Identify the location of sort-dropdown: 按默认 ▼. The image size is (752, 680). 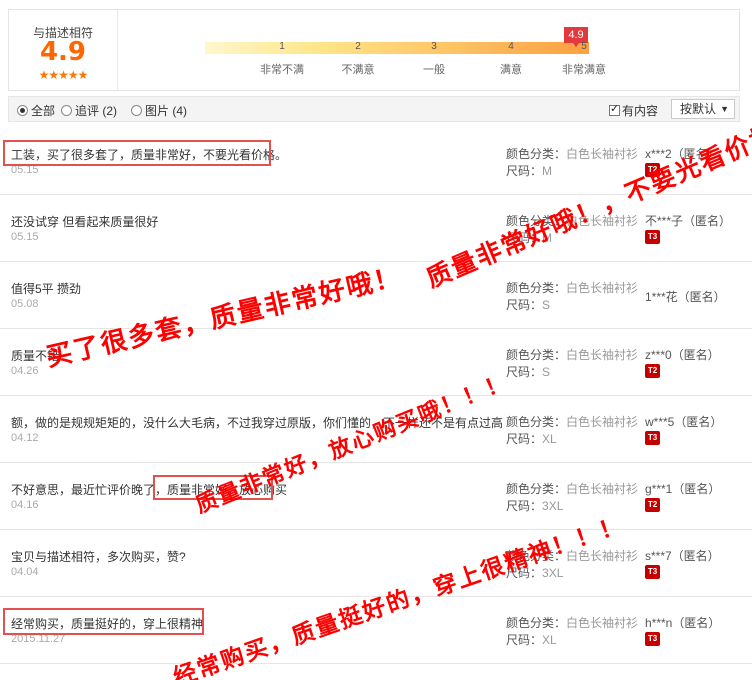
(703, 109).